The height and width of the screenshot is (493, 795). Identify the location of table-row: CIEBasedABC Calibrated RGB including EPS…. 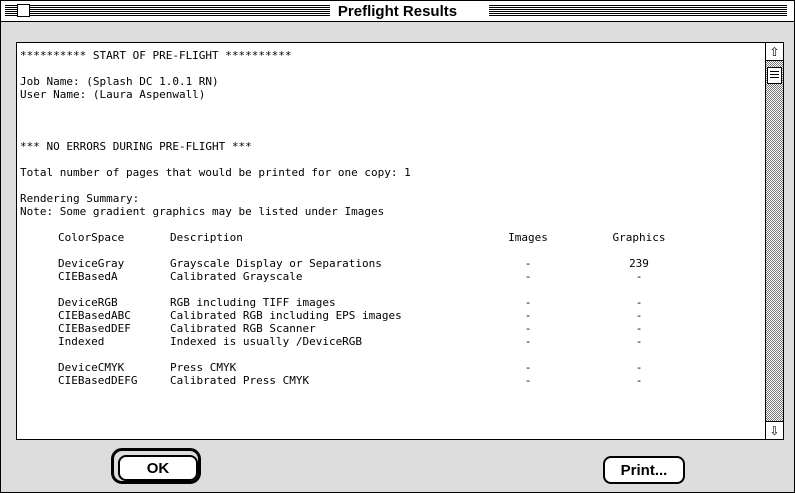
(390, 315).